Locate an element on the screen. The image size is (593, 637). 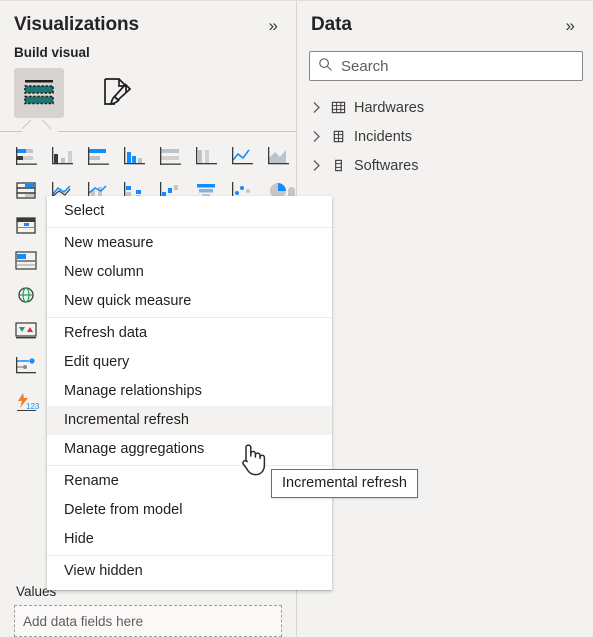
stacked-bar-chart-icon is located at coordinates (27, 156).